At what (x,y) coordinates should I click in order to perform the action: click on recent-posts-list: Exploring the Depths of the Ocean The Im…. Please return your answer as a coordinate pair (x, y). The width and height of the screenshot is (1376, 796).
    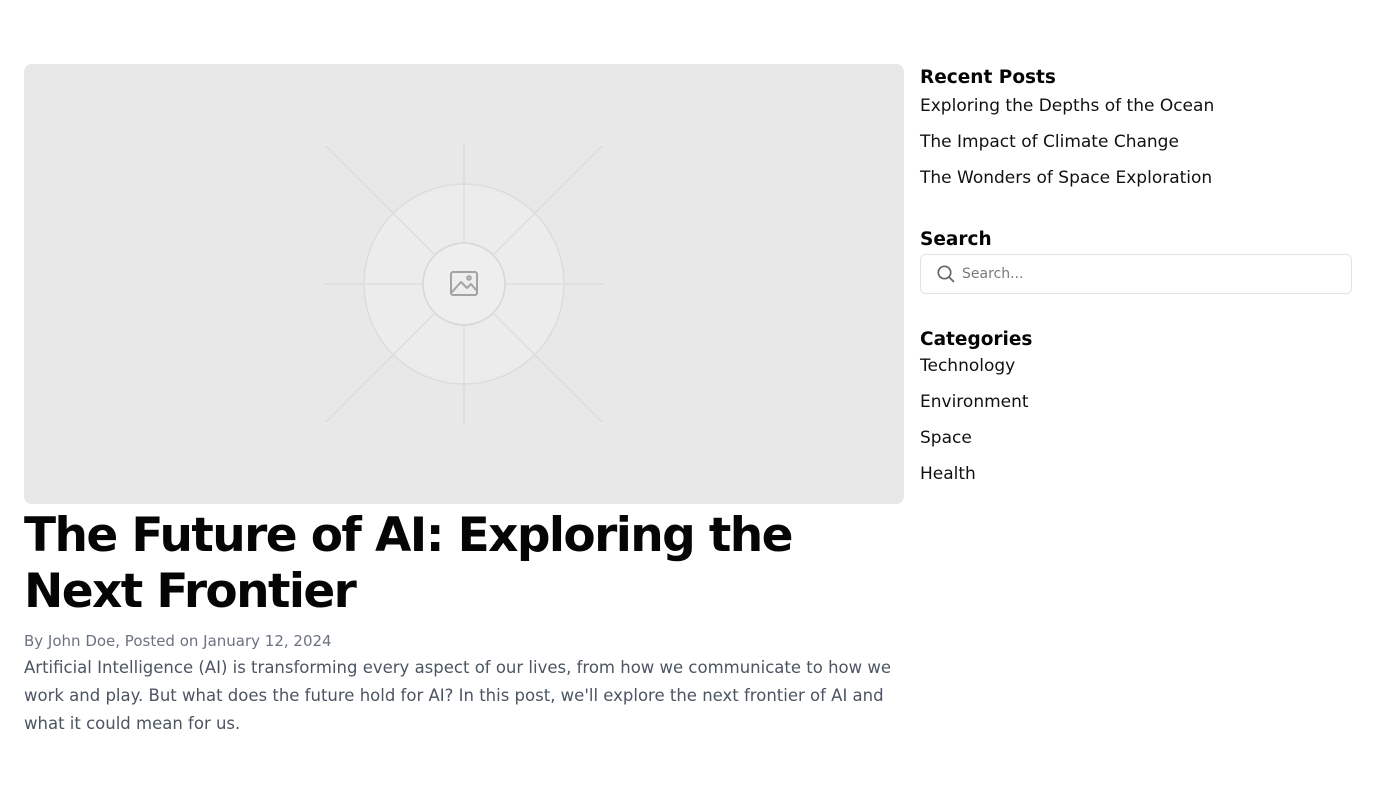
    Looking at the image, I should click on (1136, 142).